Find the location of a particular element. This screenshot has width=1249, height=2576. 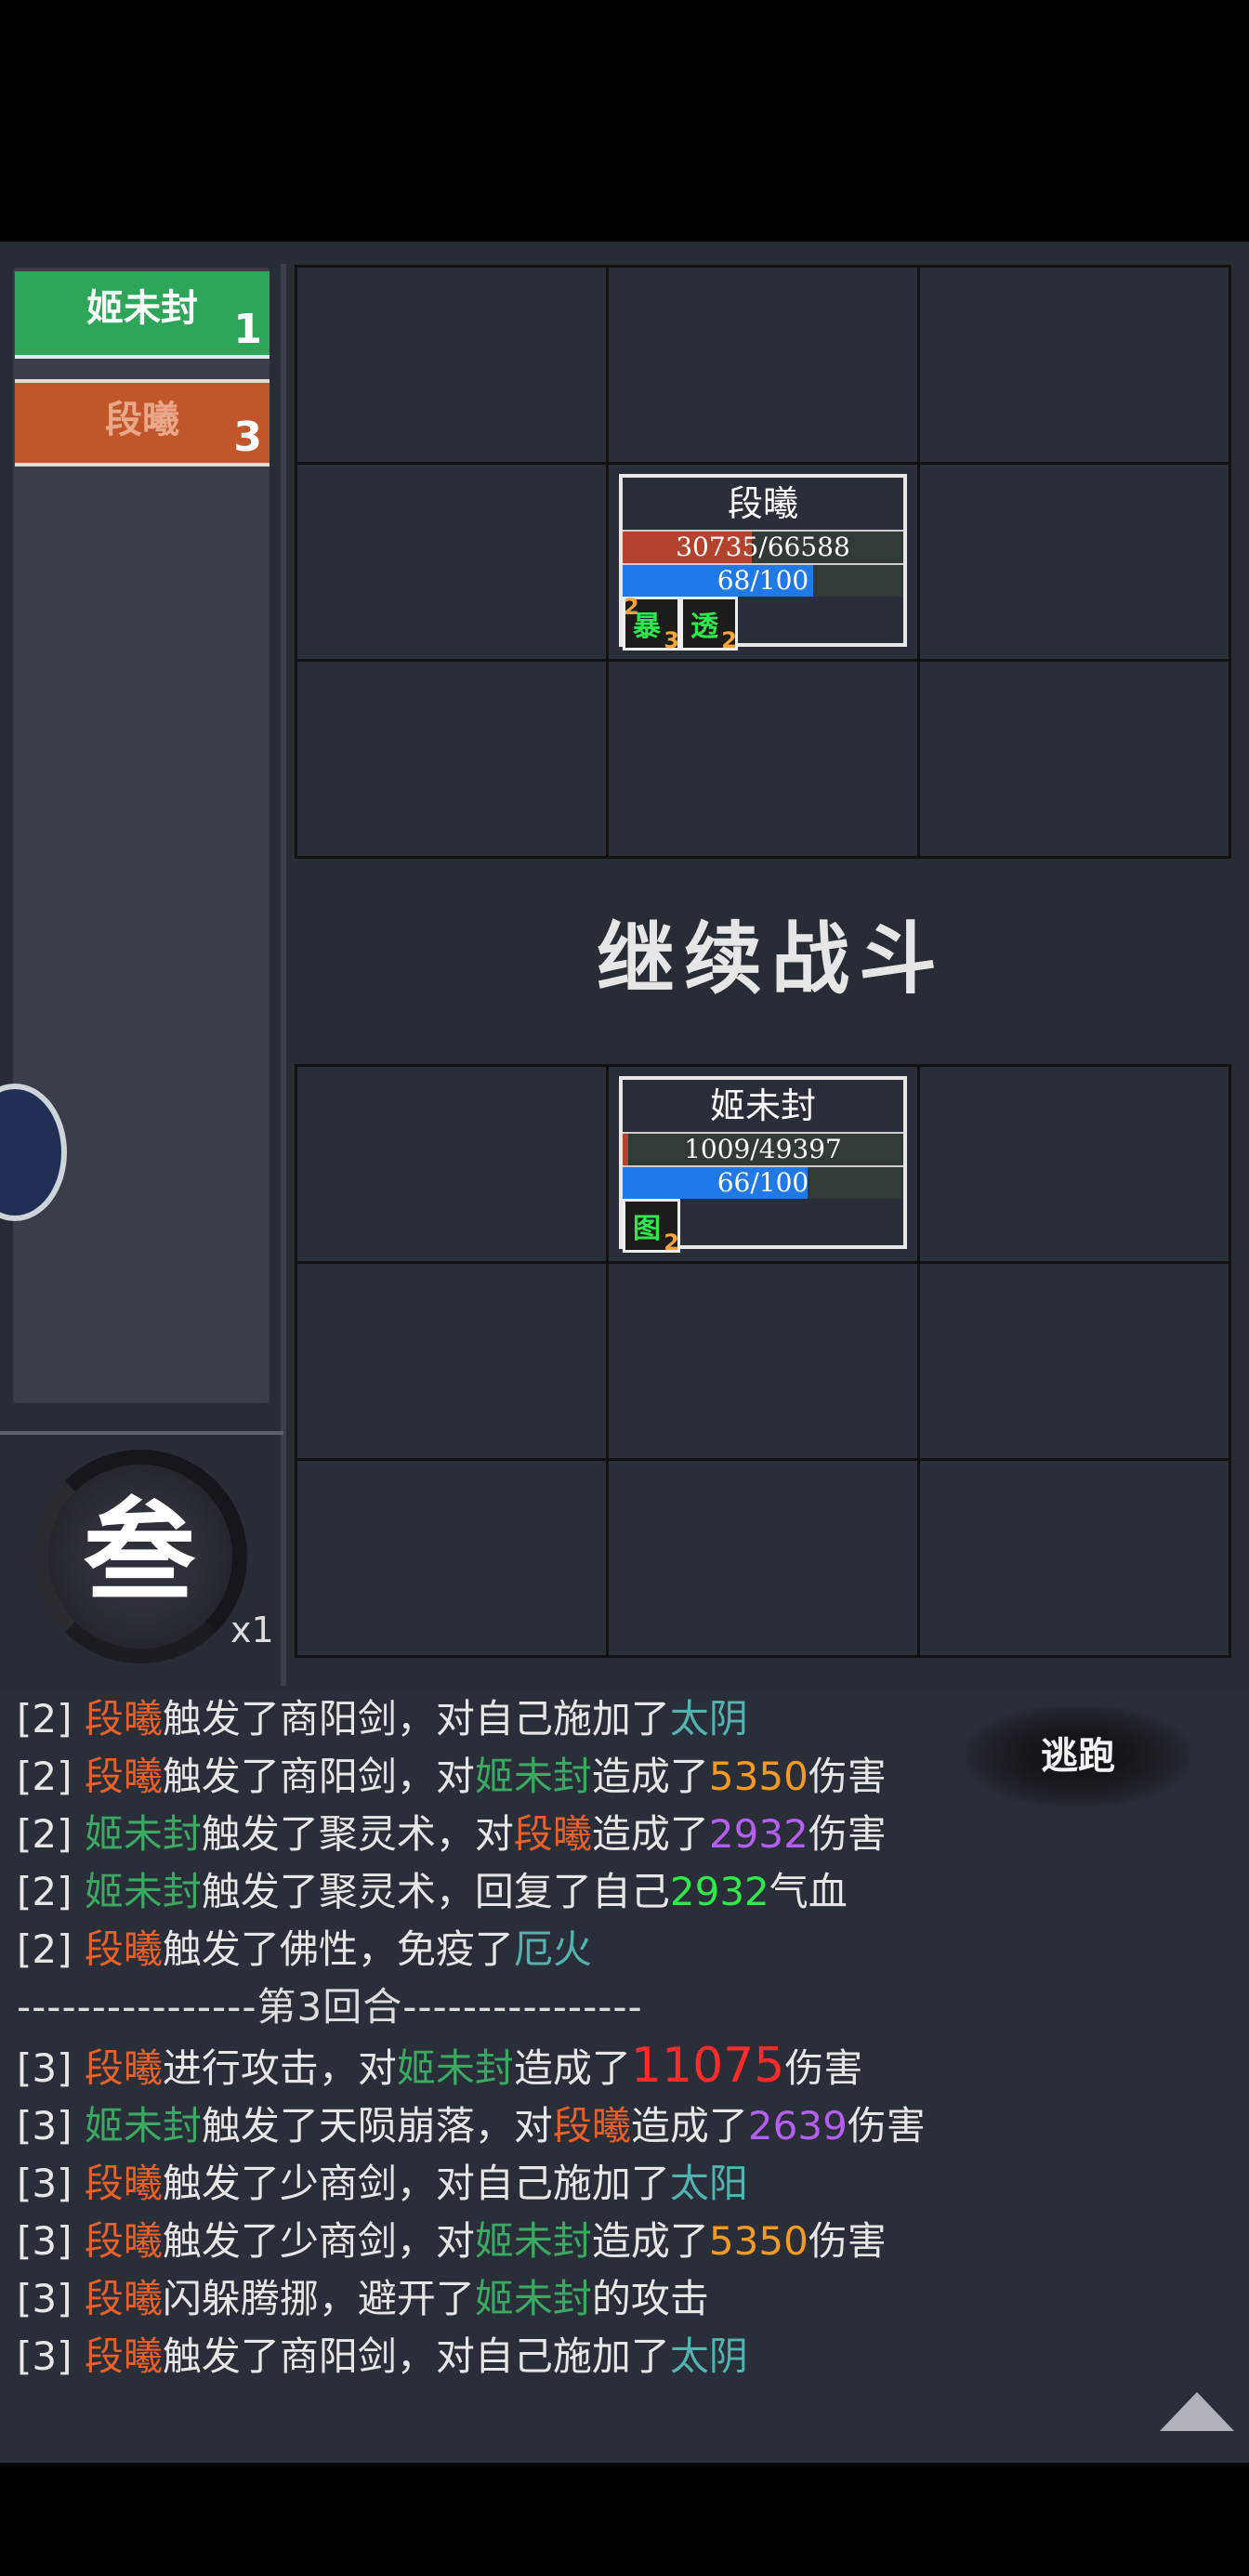

speed-toggle: x1 is located at coordinates (252, 1630).